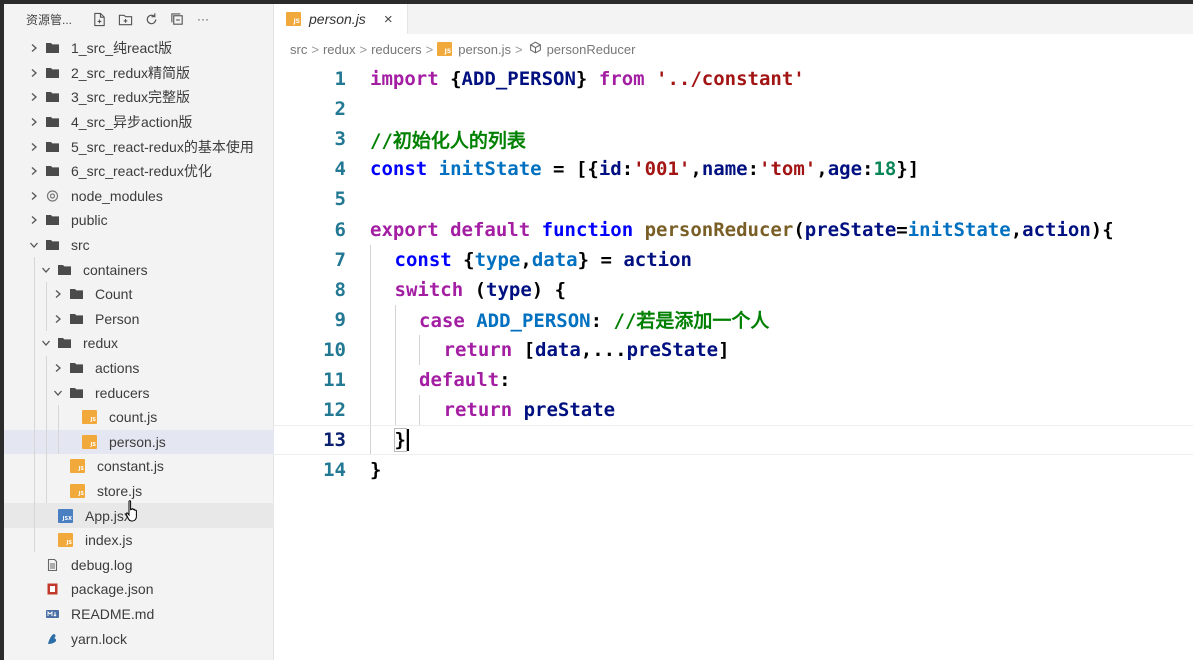 The width and height of the screenshot is (1193, 660). Describe the element at coordinates (484, 49) in the screenshot. I see `breadcrumb-item-file: person.js` at that location.